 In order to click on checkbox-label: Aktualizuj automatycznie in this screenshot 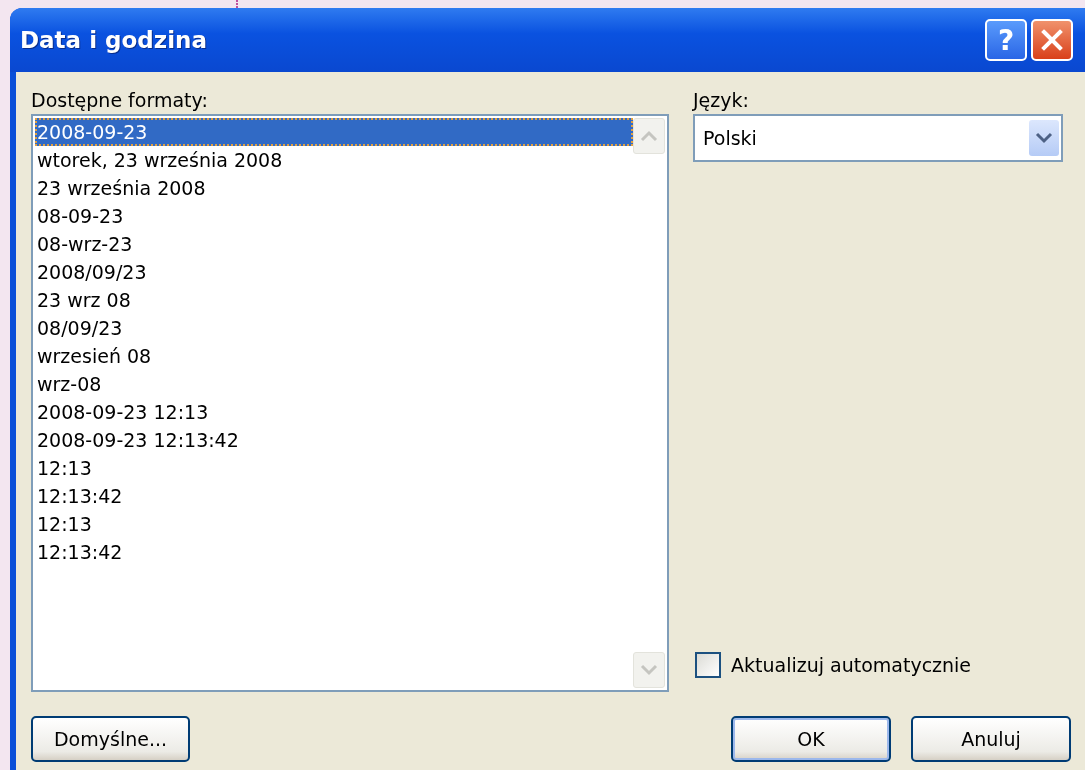, I will do `click(851, 665)`.